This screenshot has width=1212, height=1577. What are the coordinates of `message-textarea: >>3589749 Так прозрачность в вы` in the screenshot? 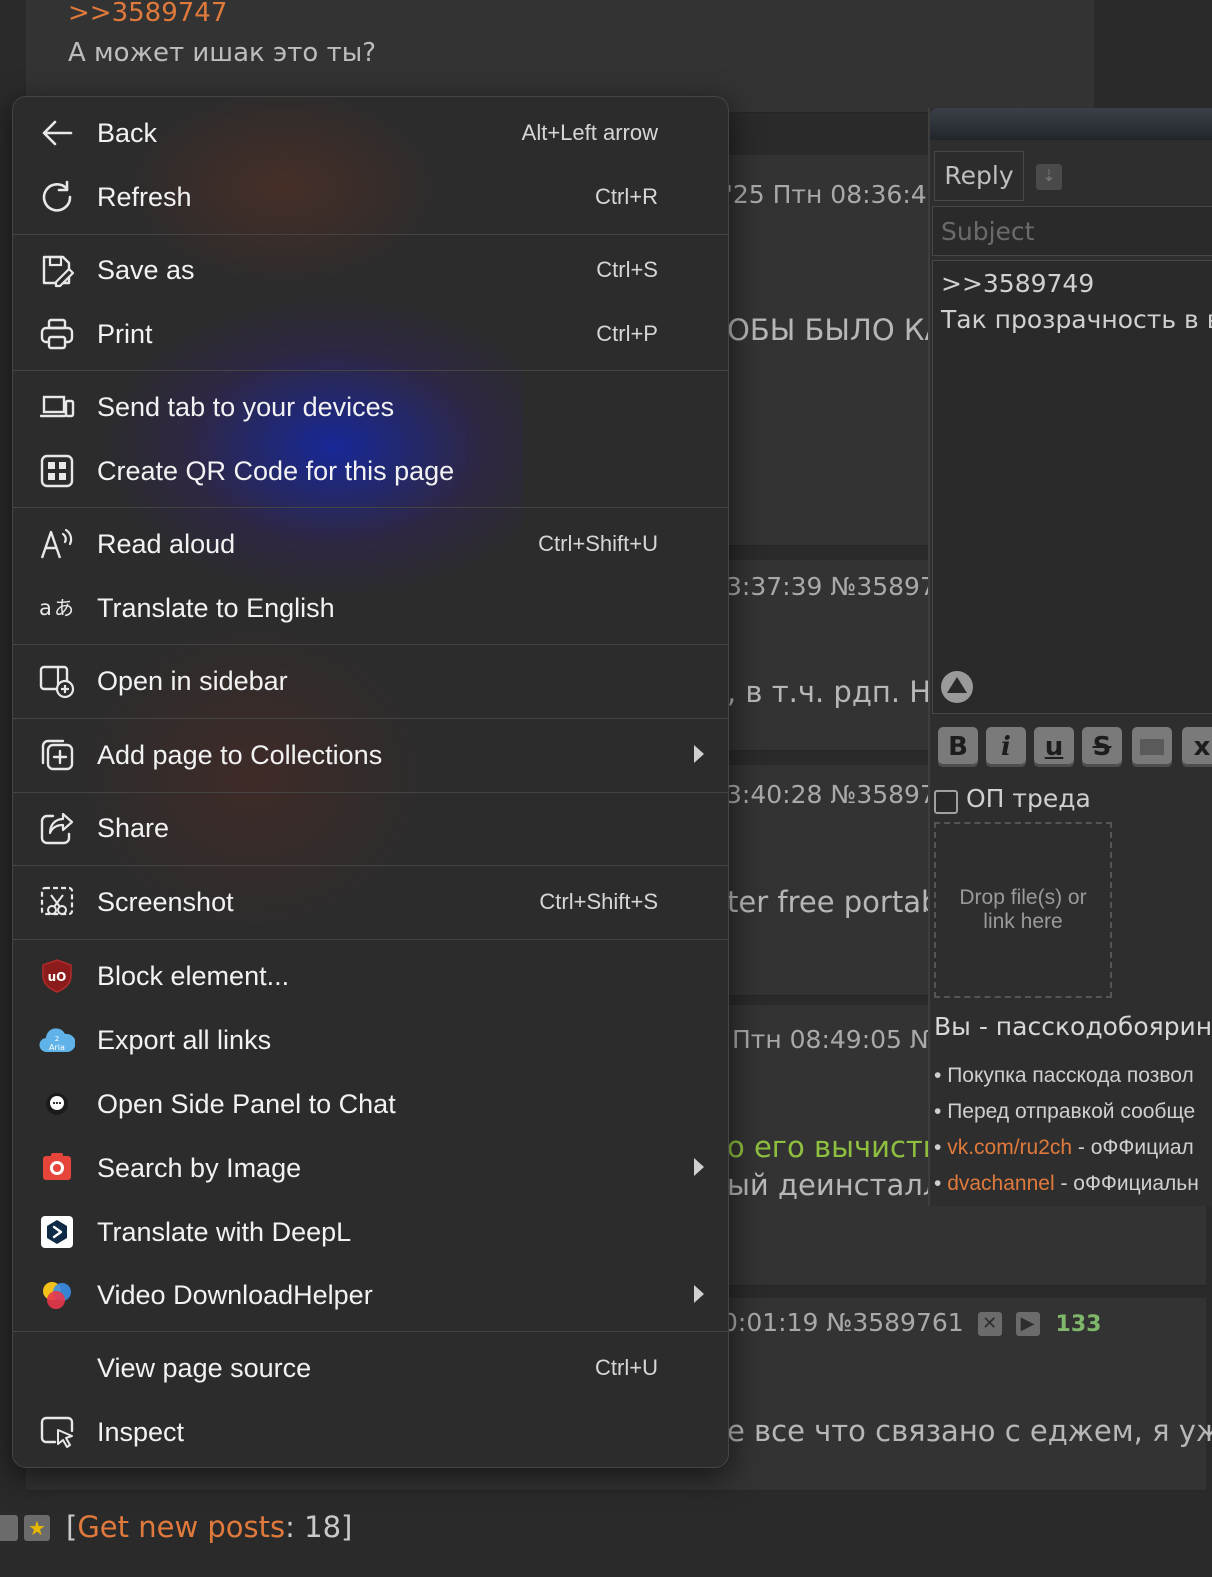 It's located at (1072, 487).